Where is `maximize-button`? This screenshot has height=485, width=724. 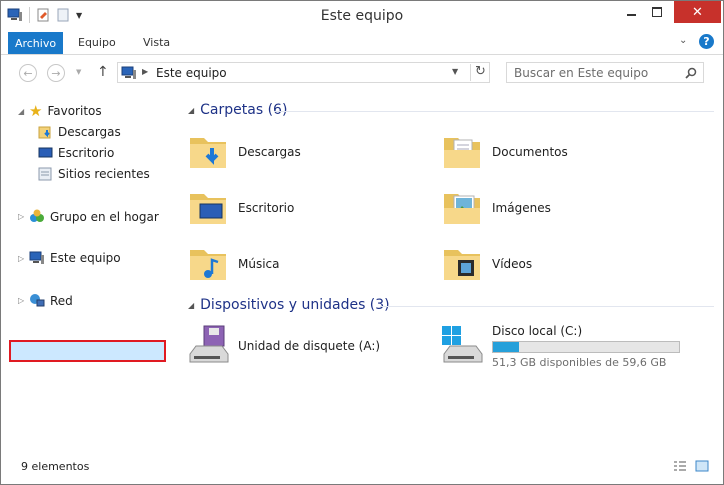
maximize-button is located at coordinates (657, 12).